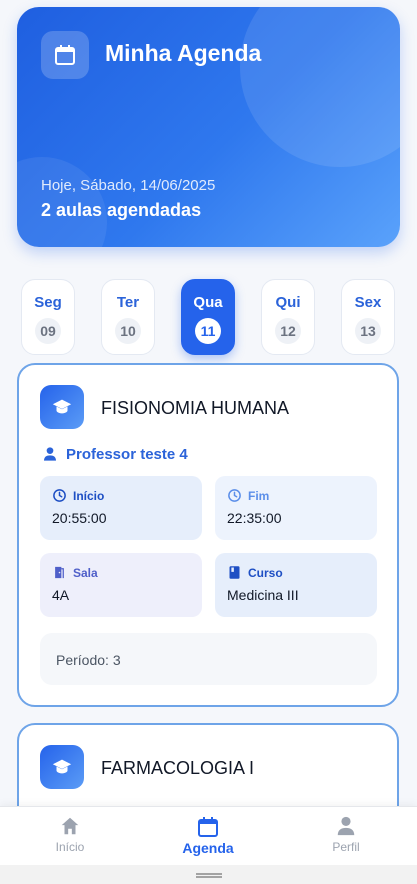  I want to click on course-value: Medicina III, so click(263, 595).